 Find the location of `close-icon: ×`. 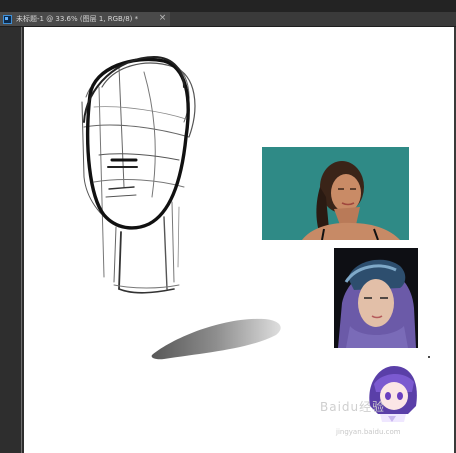

close-icon: × is located at coordinates (162, 18).